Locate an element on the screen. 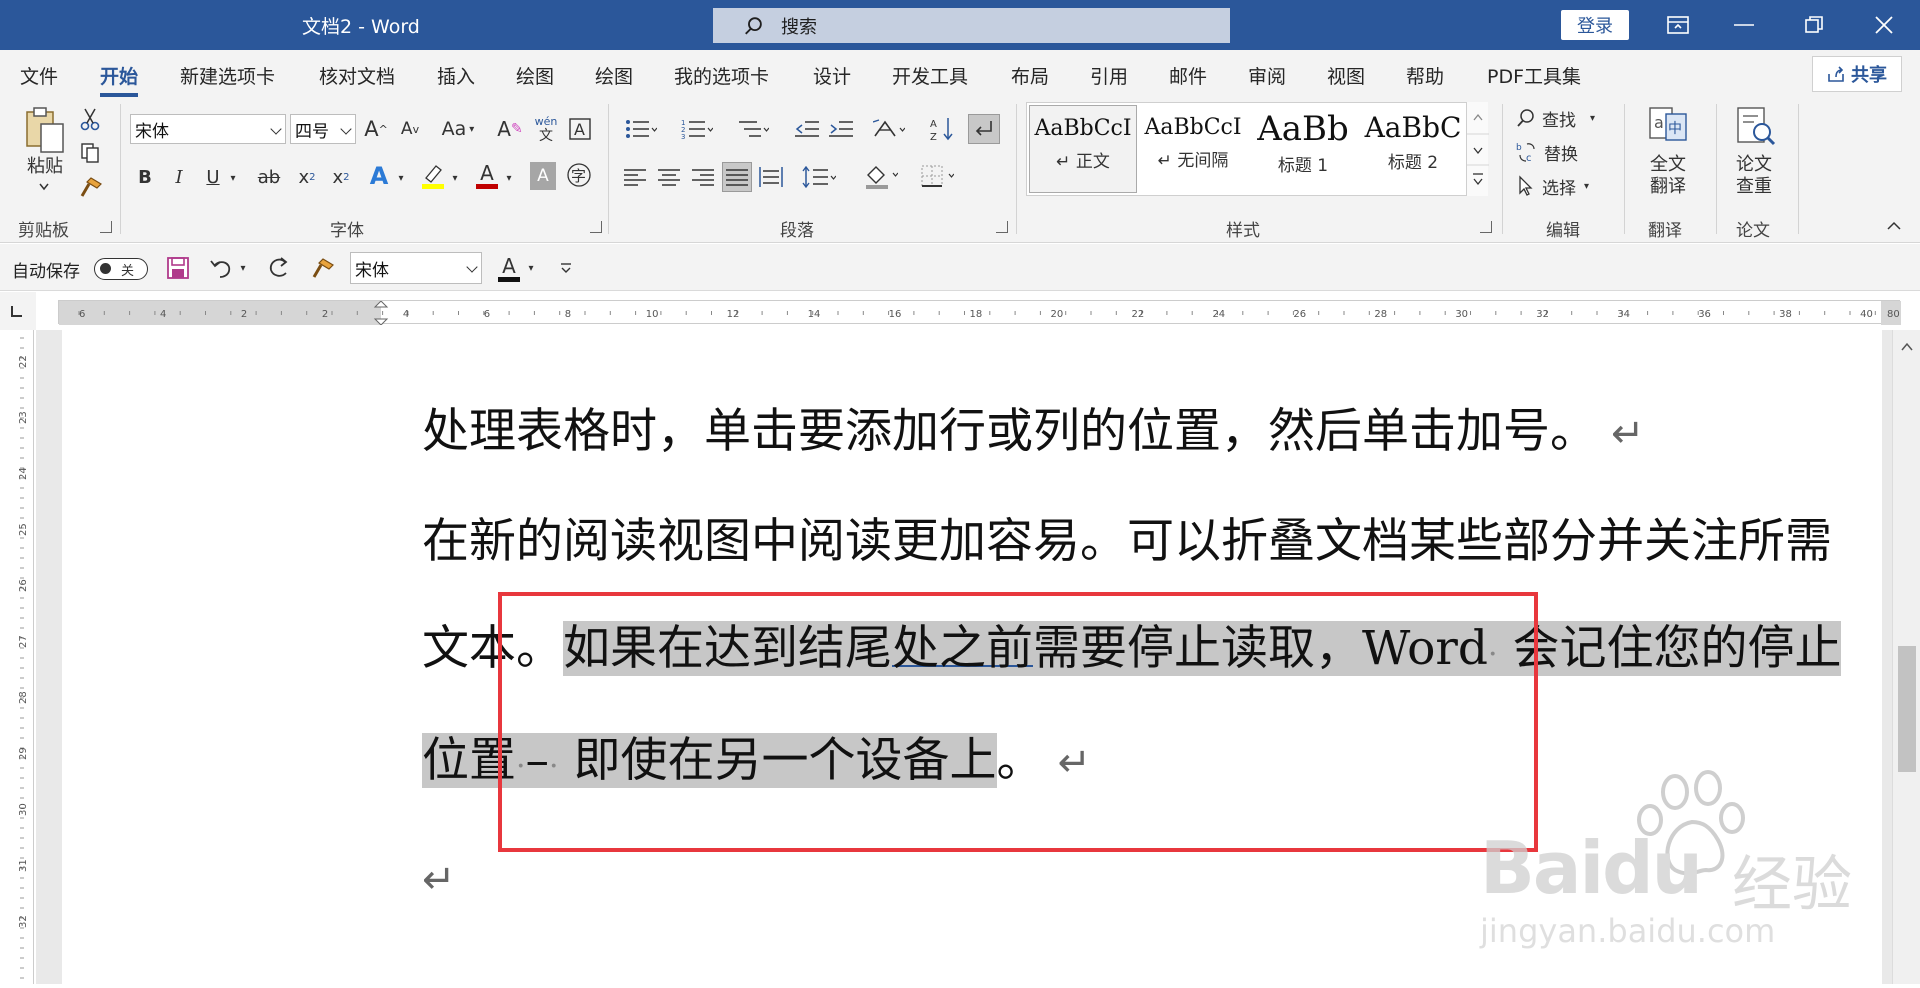  shading-icon is located at coordinates (881, 176).